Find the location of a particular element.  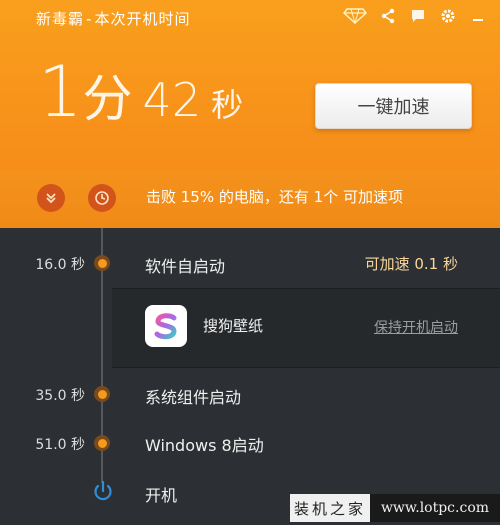

timeline-time: 51.0 秒 is located at coordinates (60, 445).